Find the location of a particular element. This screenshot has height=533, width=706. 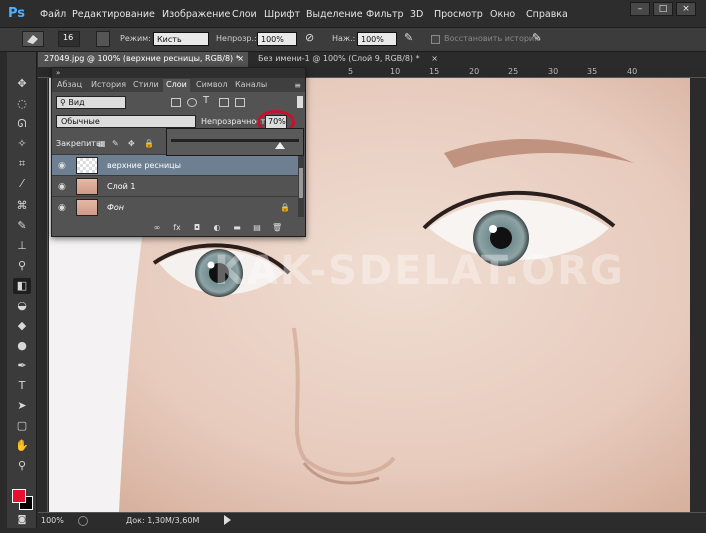

lock-transparent-icon: ▦ is located at coordinates (102, 143).